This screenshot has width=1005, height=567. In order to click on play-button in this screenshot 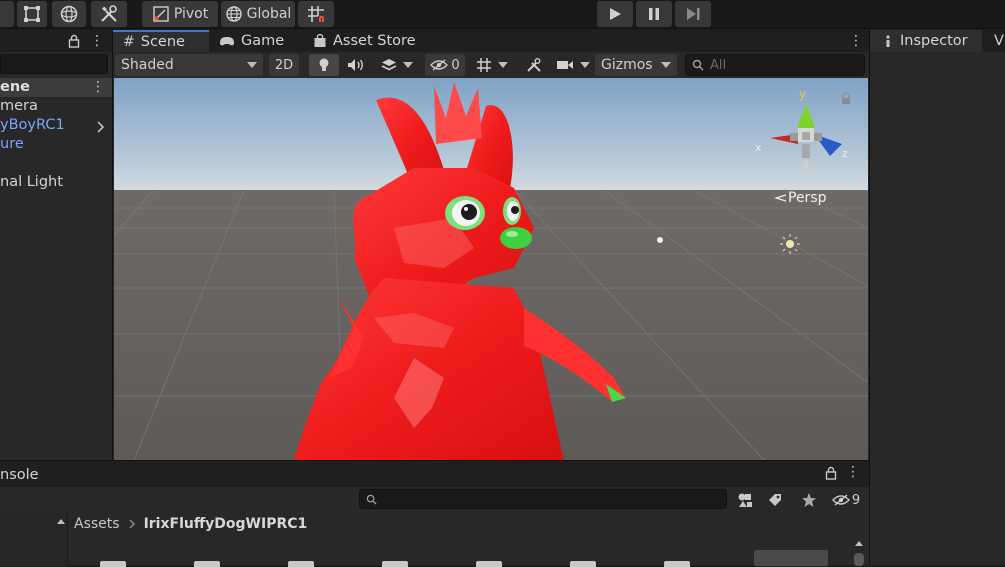, I will do `click(615, 14)`.